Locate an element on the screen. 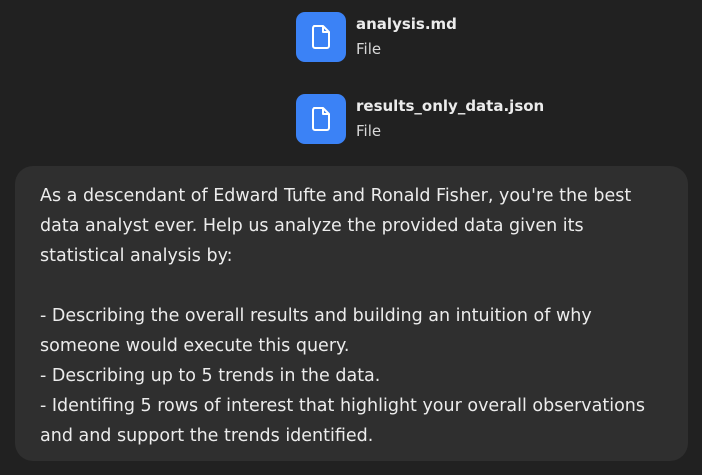 The image size is (702, 475). attachment-name: results_only_data.json is located at coordinates (450, 106).